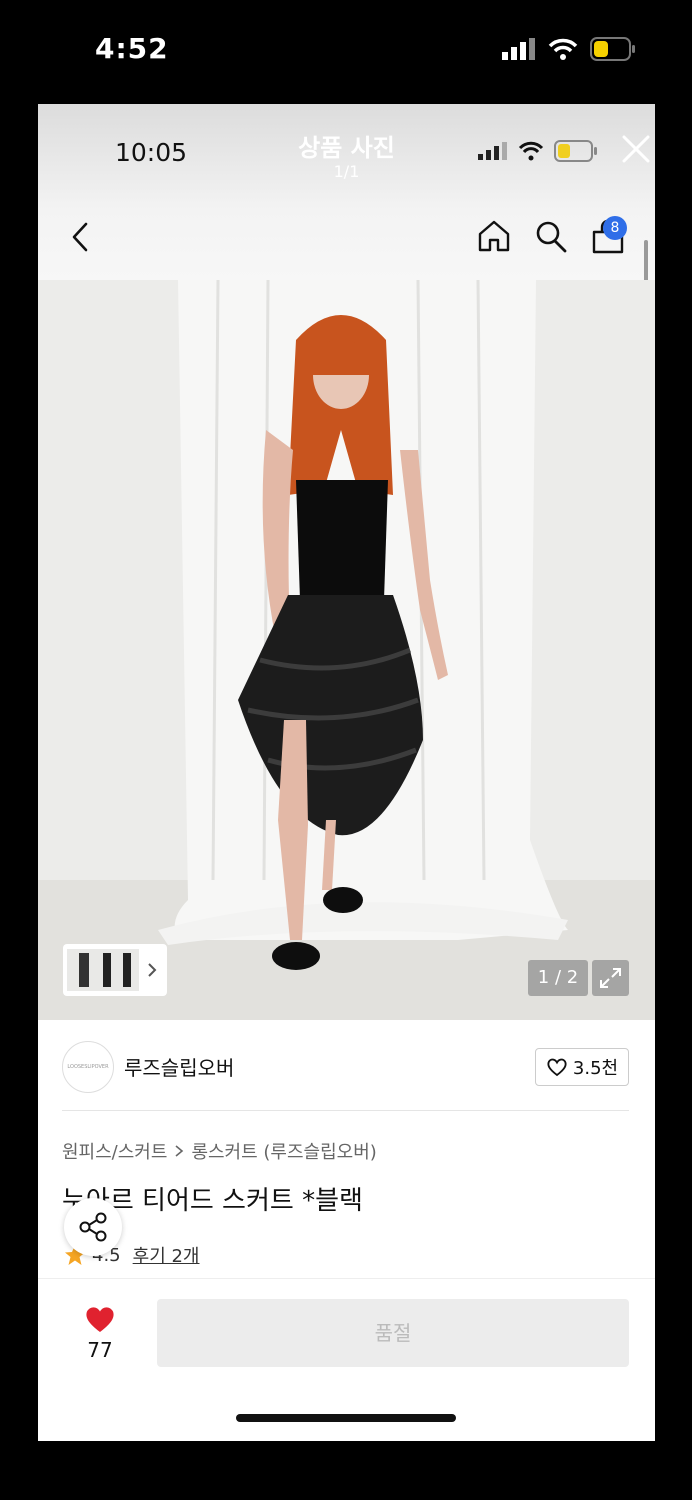  I want to click on thumbnail-image, so click(103, 970).